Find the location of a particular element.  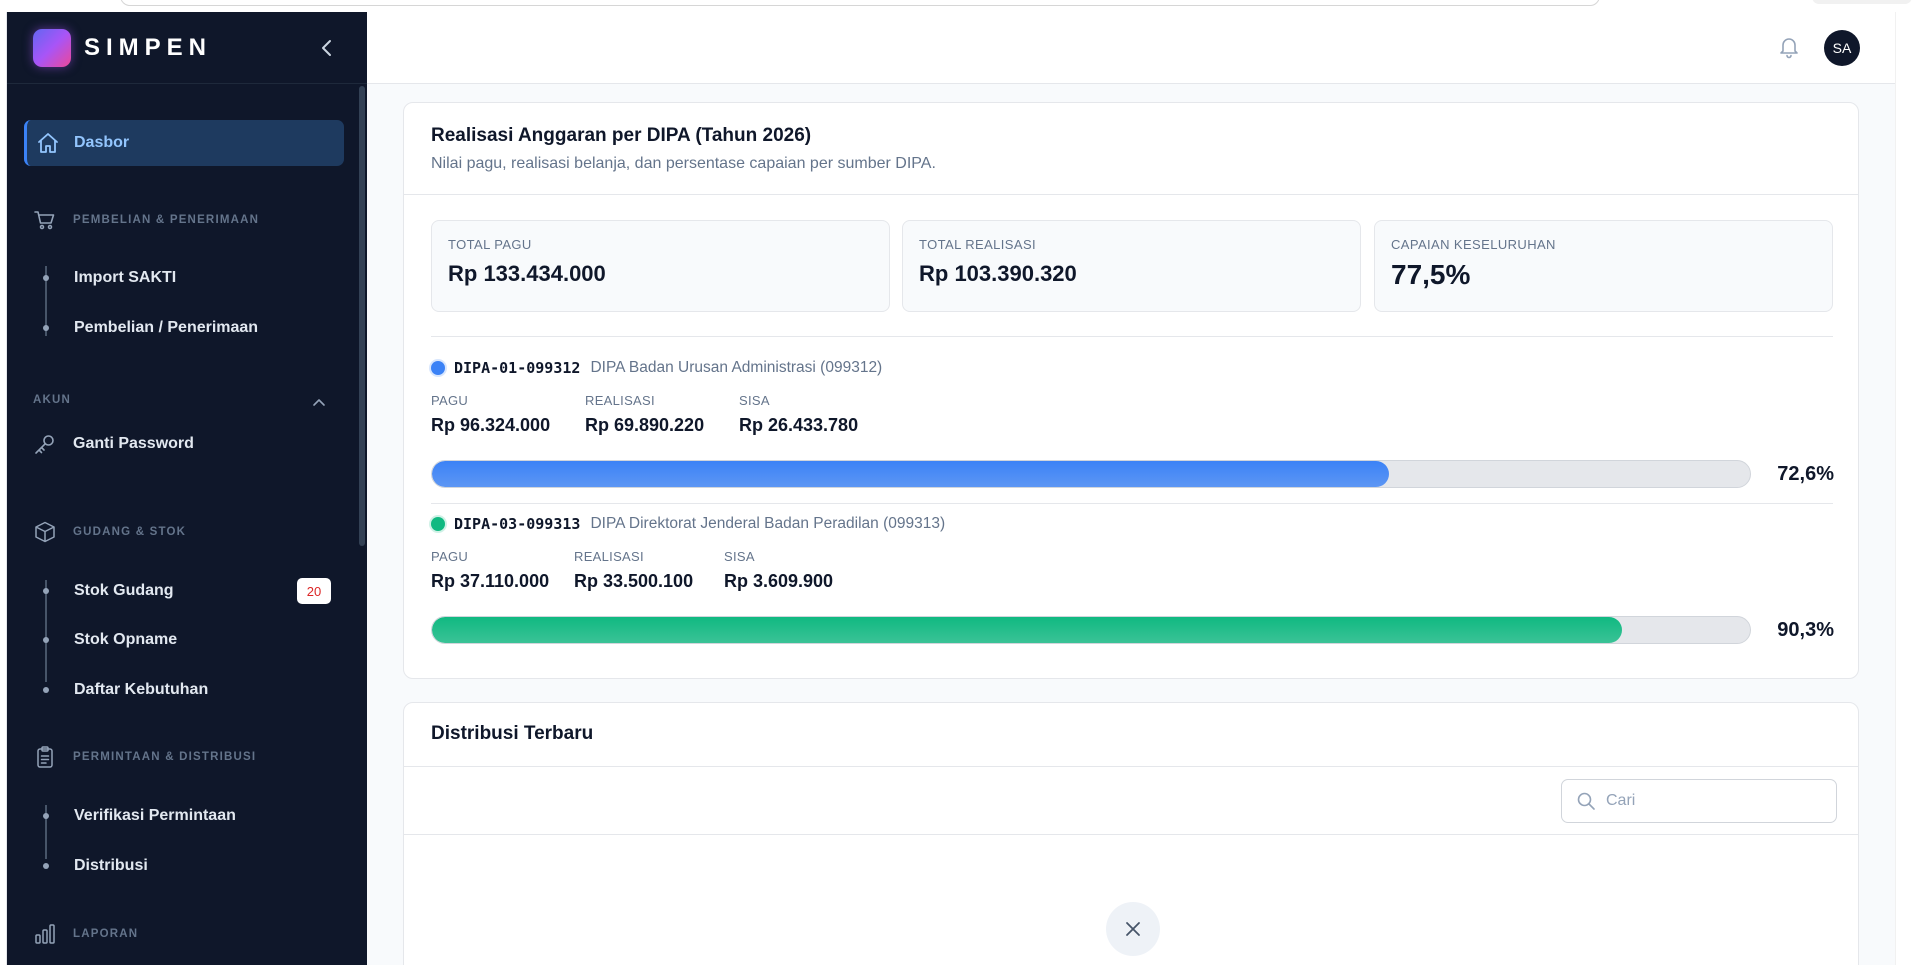

key-icon is located at coordinates (44, 444).